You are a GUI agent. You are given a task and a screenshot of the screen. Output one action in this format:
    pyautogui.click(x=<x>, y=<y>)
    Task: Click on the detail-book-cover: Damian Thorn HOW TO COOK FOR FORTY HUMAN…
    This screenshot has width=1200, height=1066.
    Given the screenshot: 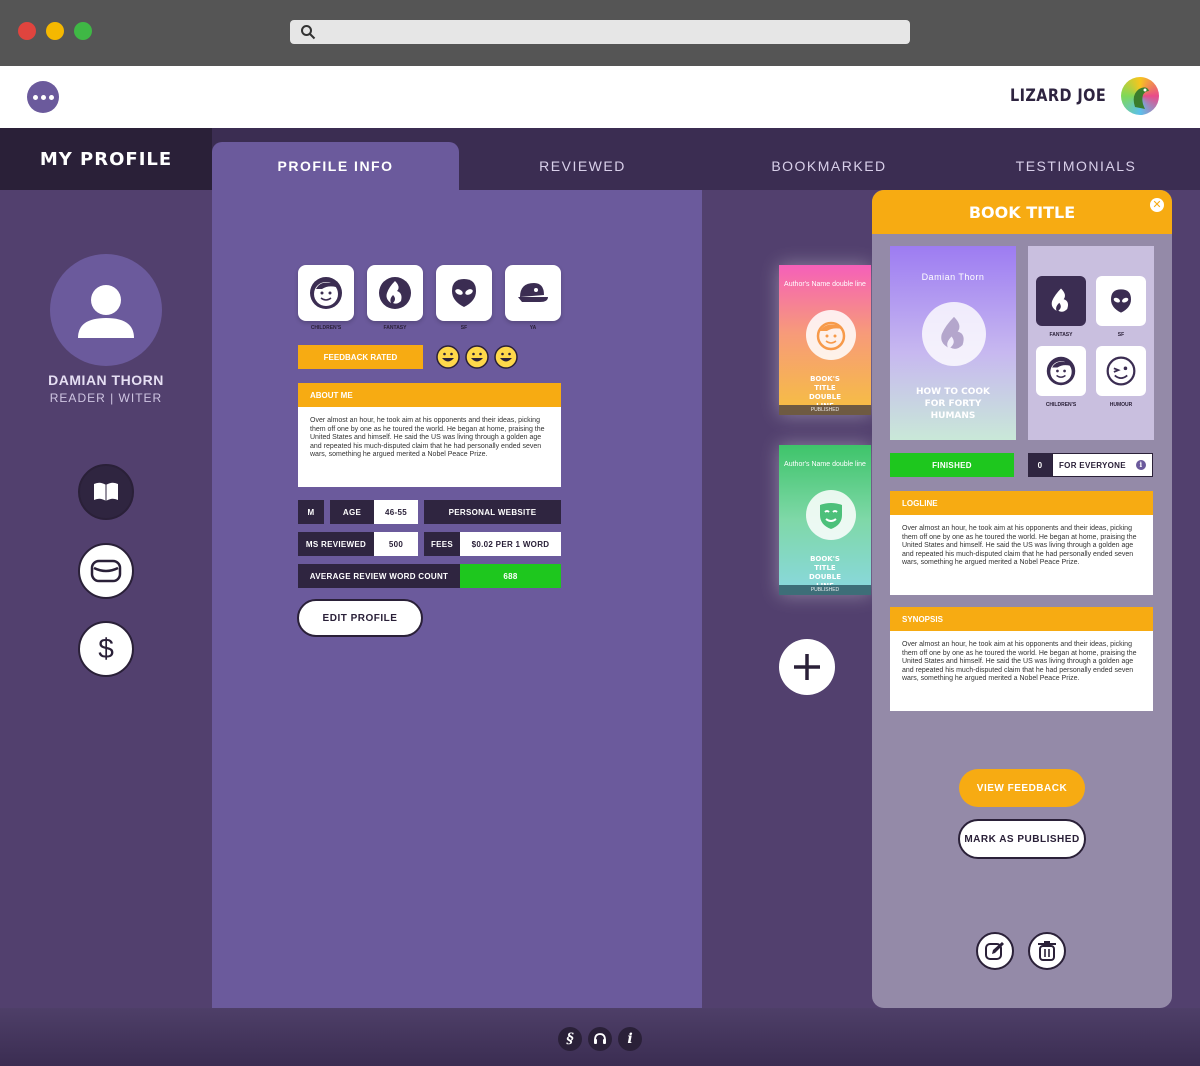 What is the action you would take?
    pyautogui.click(x=953, y=343)
    